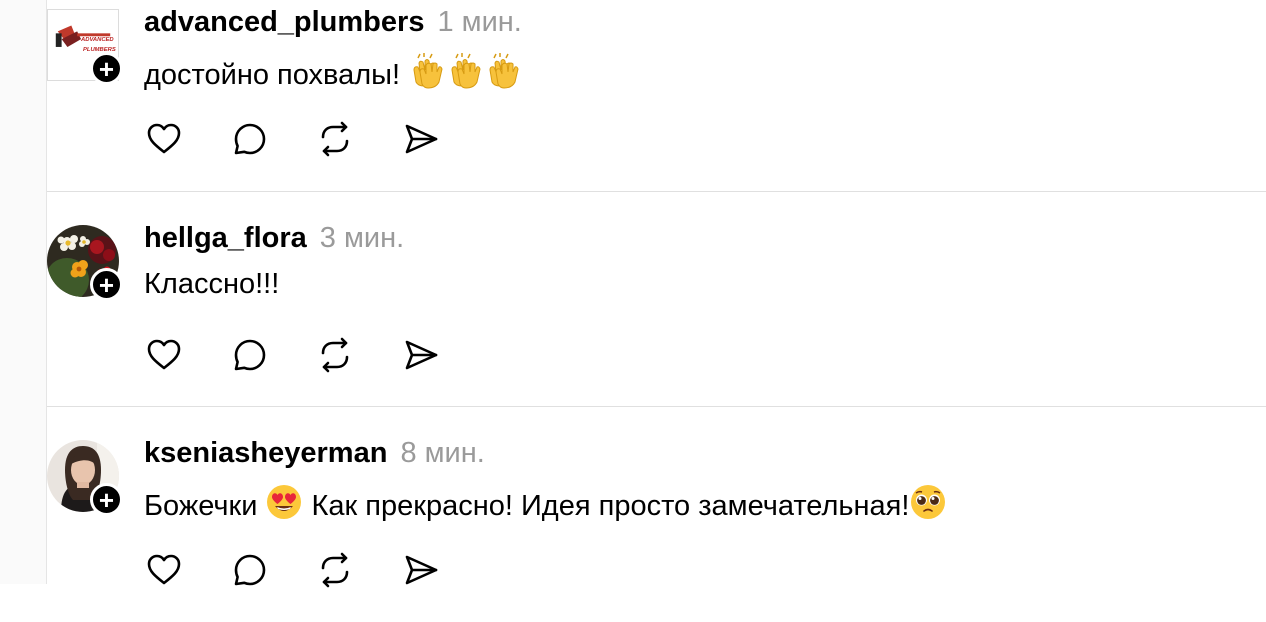 The image size is (1266, 622). What do you see at coordinates (284, 502) in the screenshot?
I see `heart-eyes-emoji` at bounding box center [284, 502].